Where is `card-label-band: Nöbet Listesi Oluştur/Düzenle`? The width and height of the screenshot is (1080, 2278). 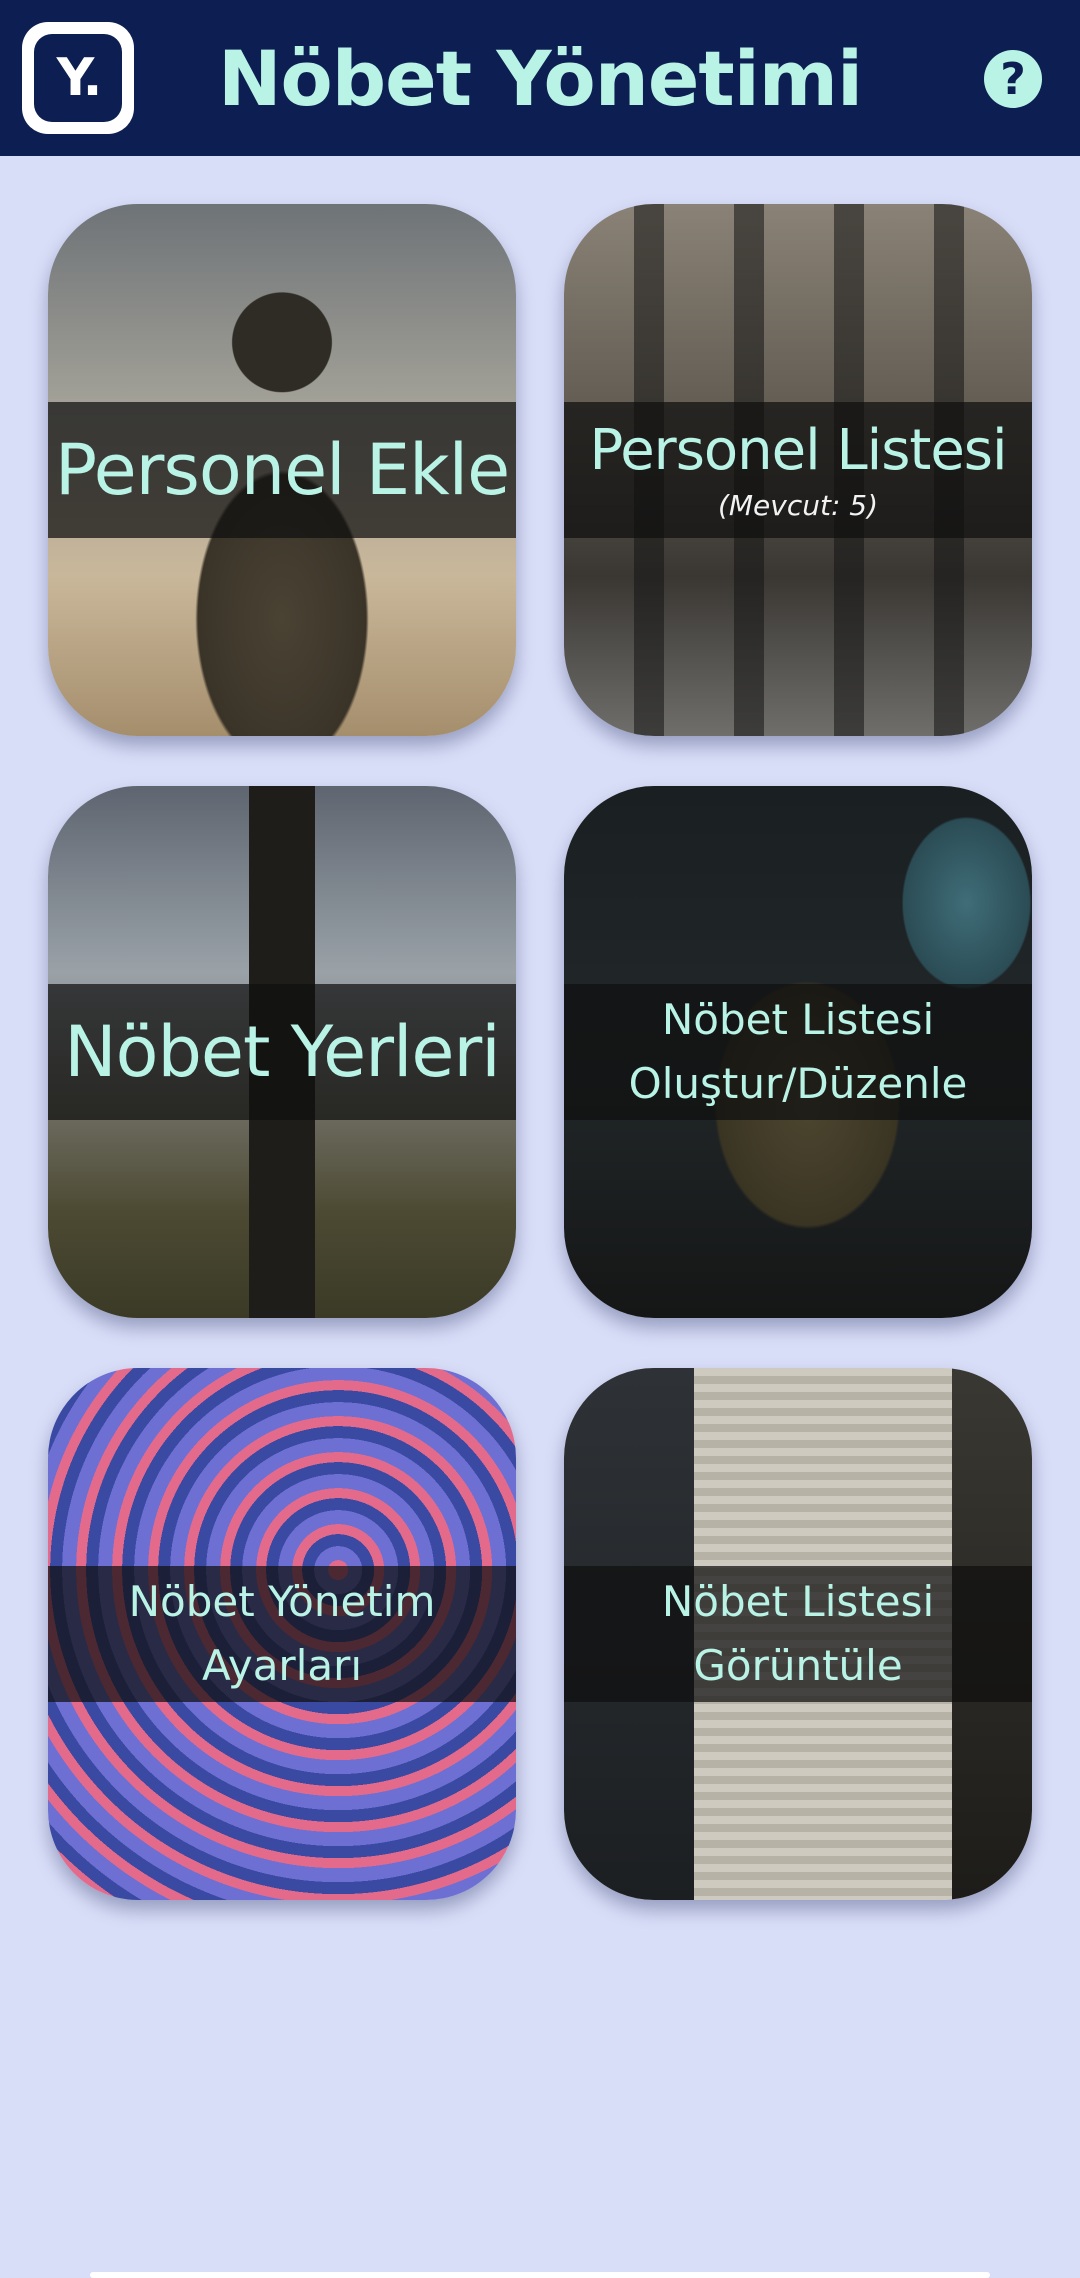
card-label-band: Nöbet Listesi Oluştur/Düzenle is located at coordinates (798, 1052).